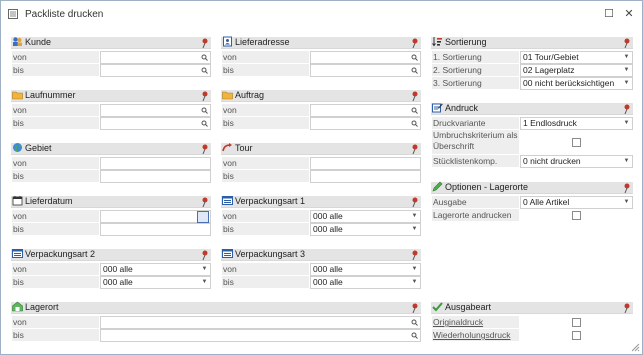 The width and height of the screenshot is (643, 355). I want to click on tour-bis-input, so click(365, 176).